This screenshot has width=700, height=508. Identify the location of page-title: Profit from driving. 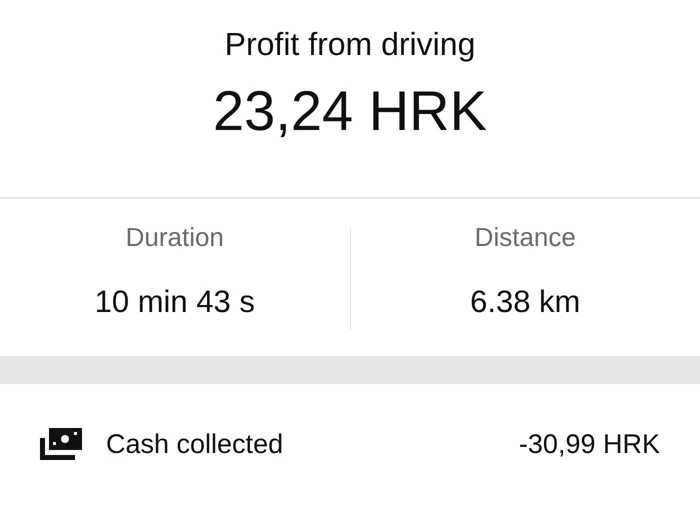
(350, 44).